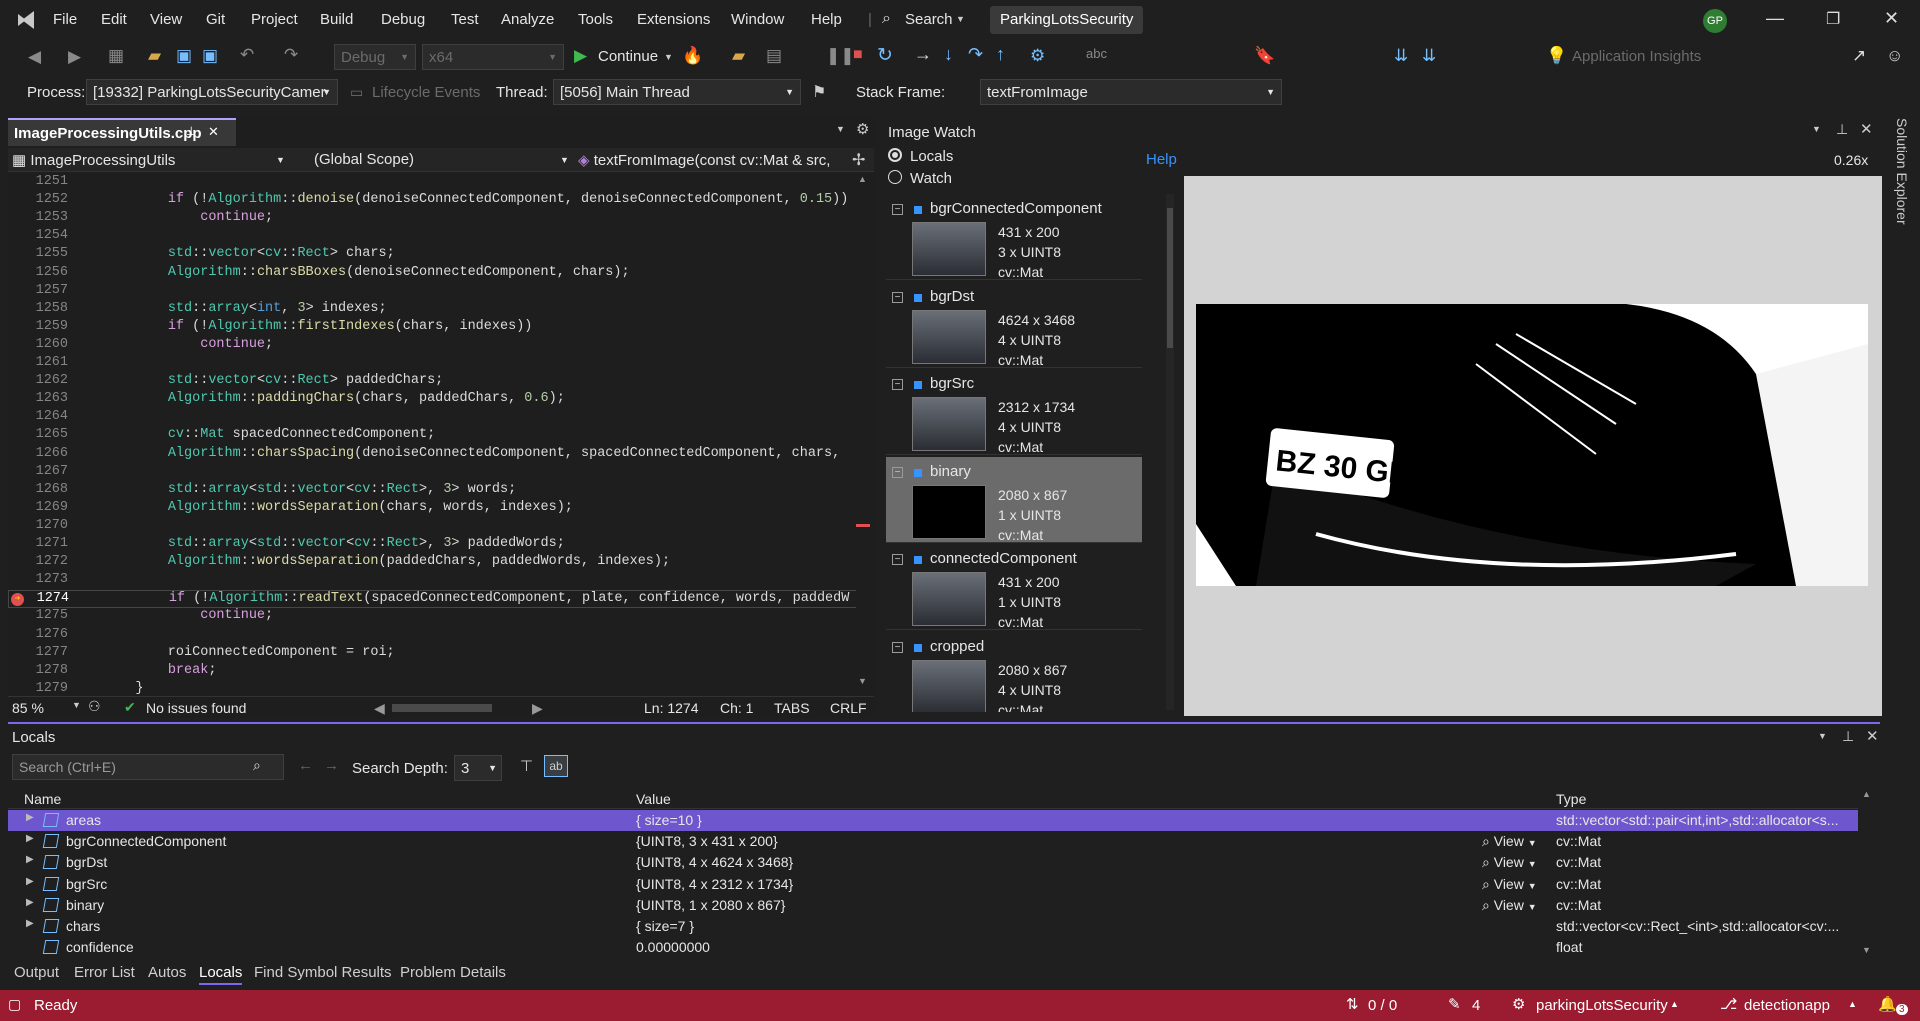 The height and width of the screenshot is (1021, 1920). I want to click on back-icon: ←, so click(305, 765).